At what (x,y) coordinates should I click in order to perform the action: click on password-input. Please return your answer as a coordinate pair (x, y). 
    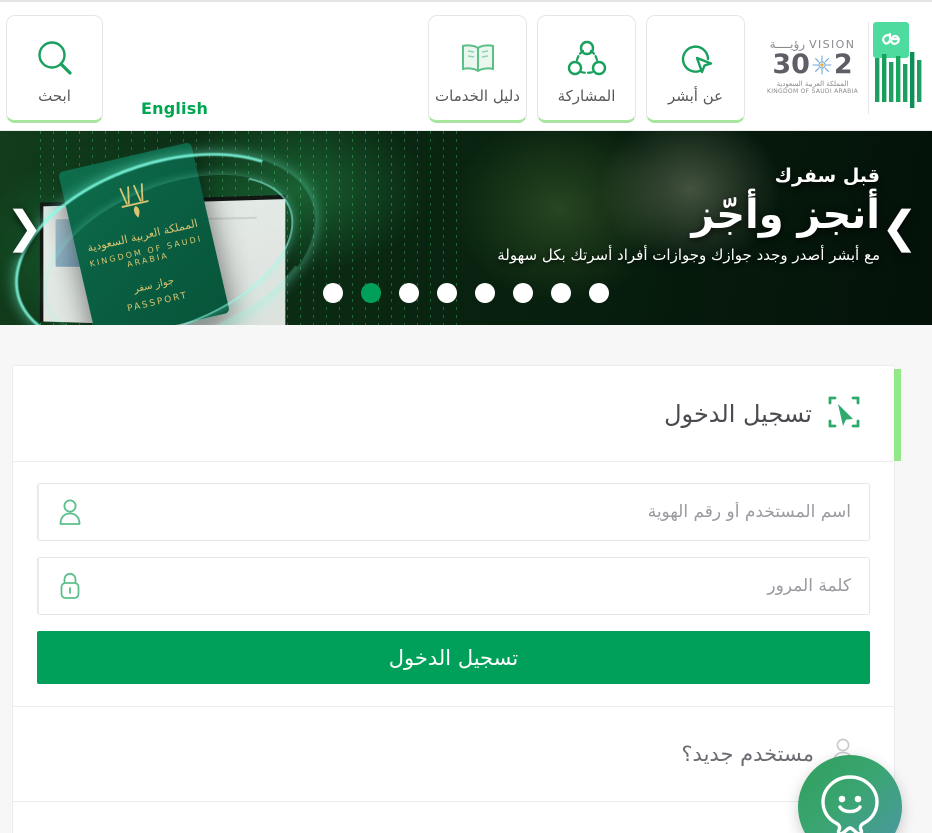
    Looking at the image, I should click on (485, 586).